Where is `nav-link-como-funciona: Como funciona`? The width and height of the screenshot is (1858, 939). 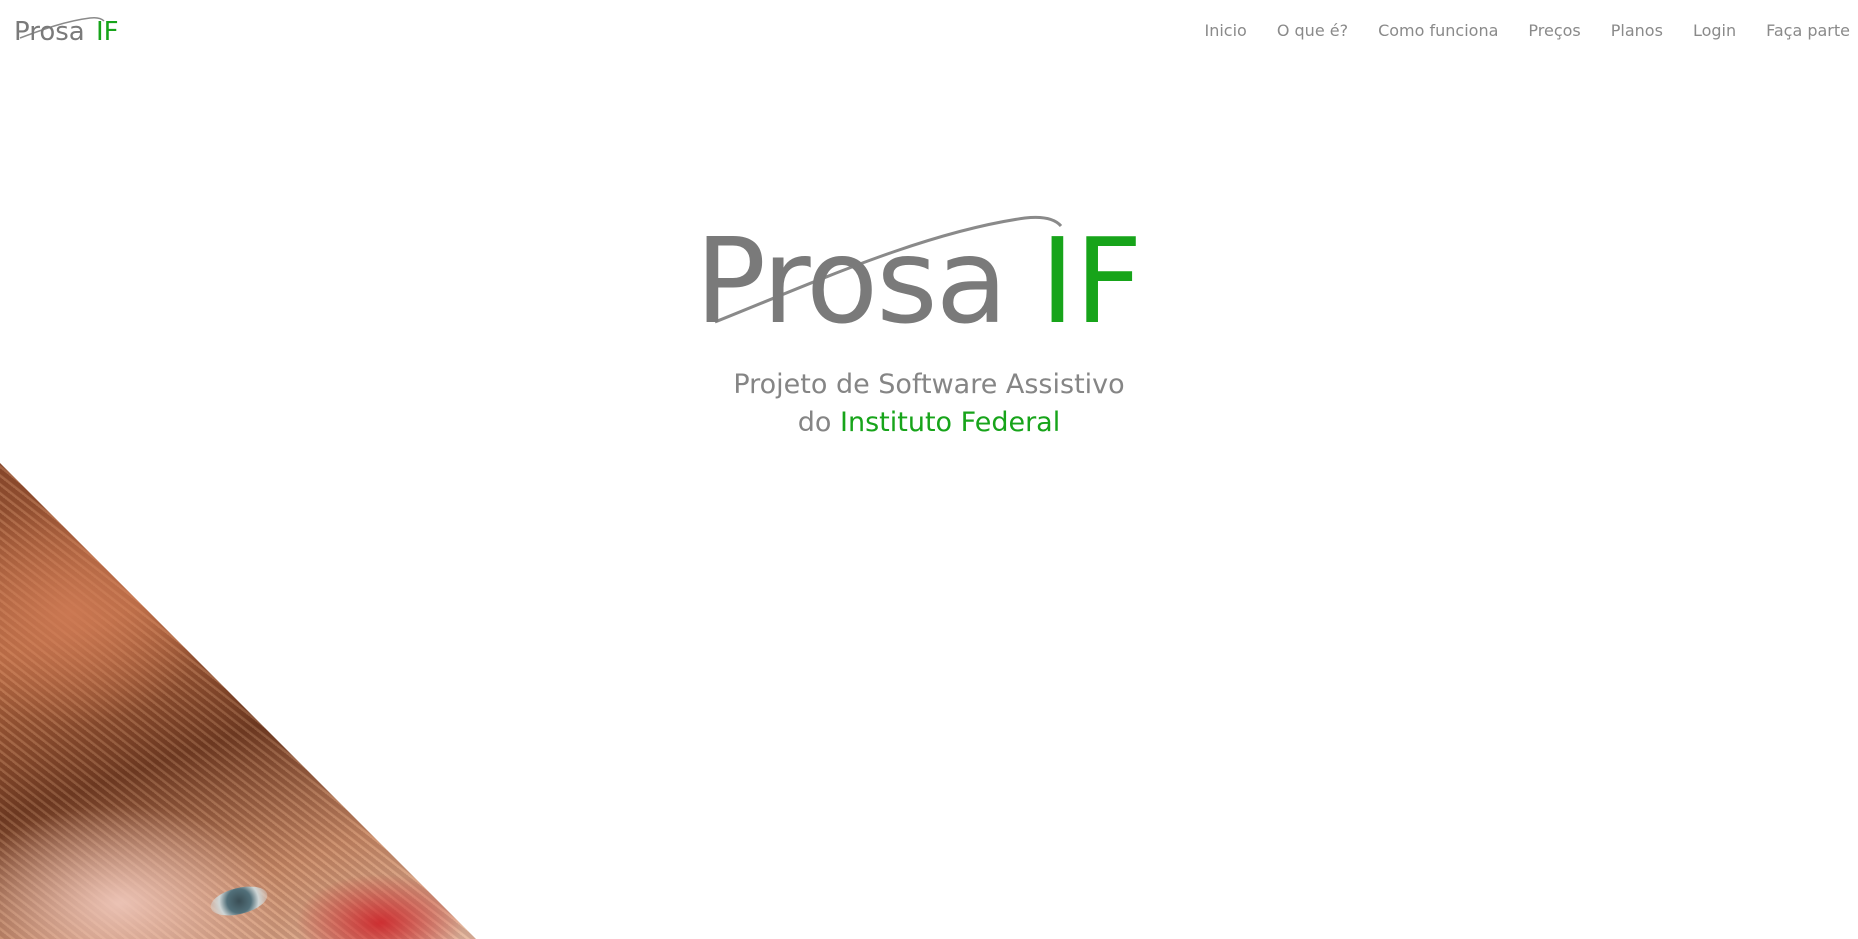 nav-link-como-funciona: Como funciona is located at coordinates (1438, 31).